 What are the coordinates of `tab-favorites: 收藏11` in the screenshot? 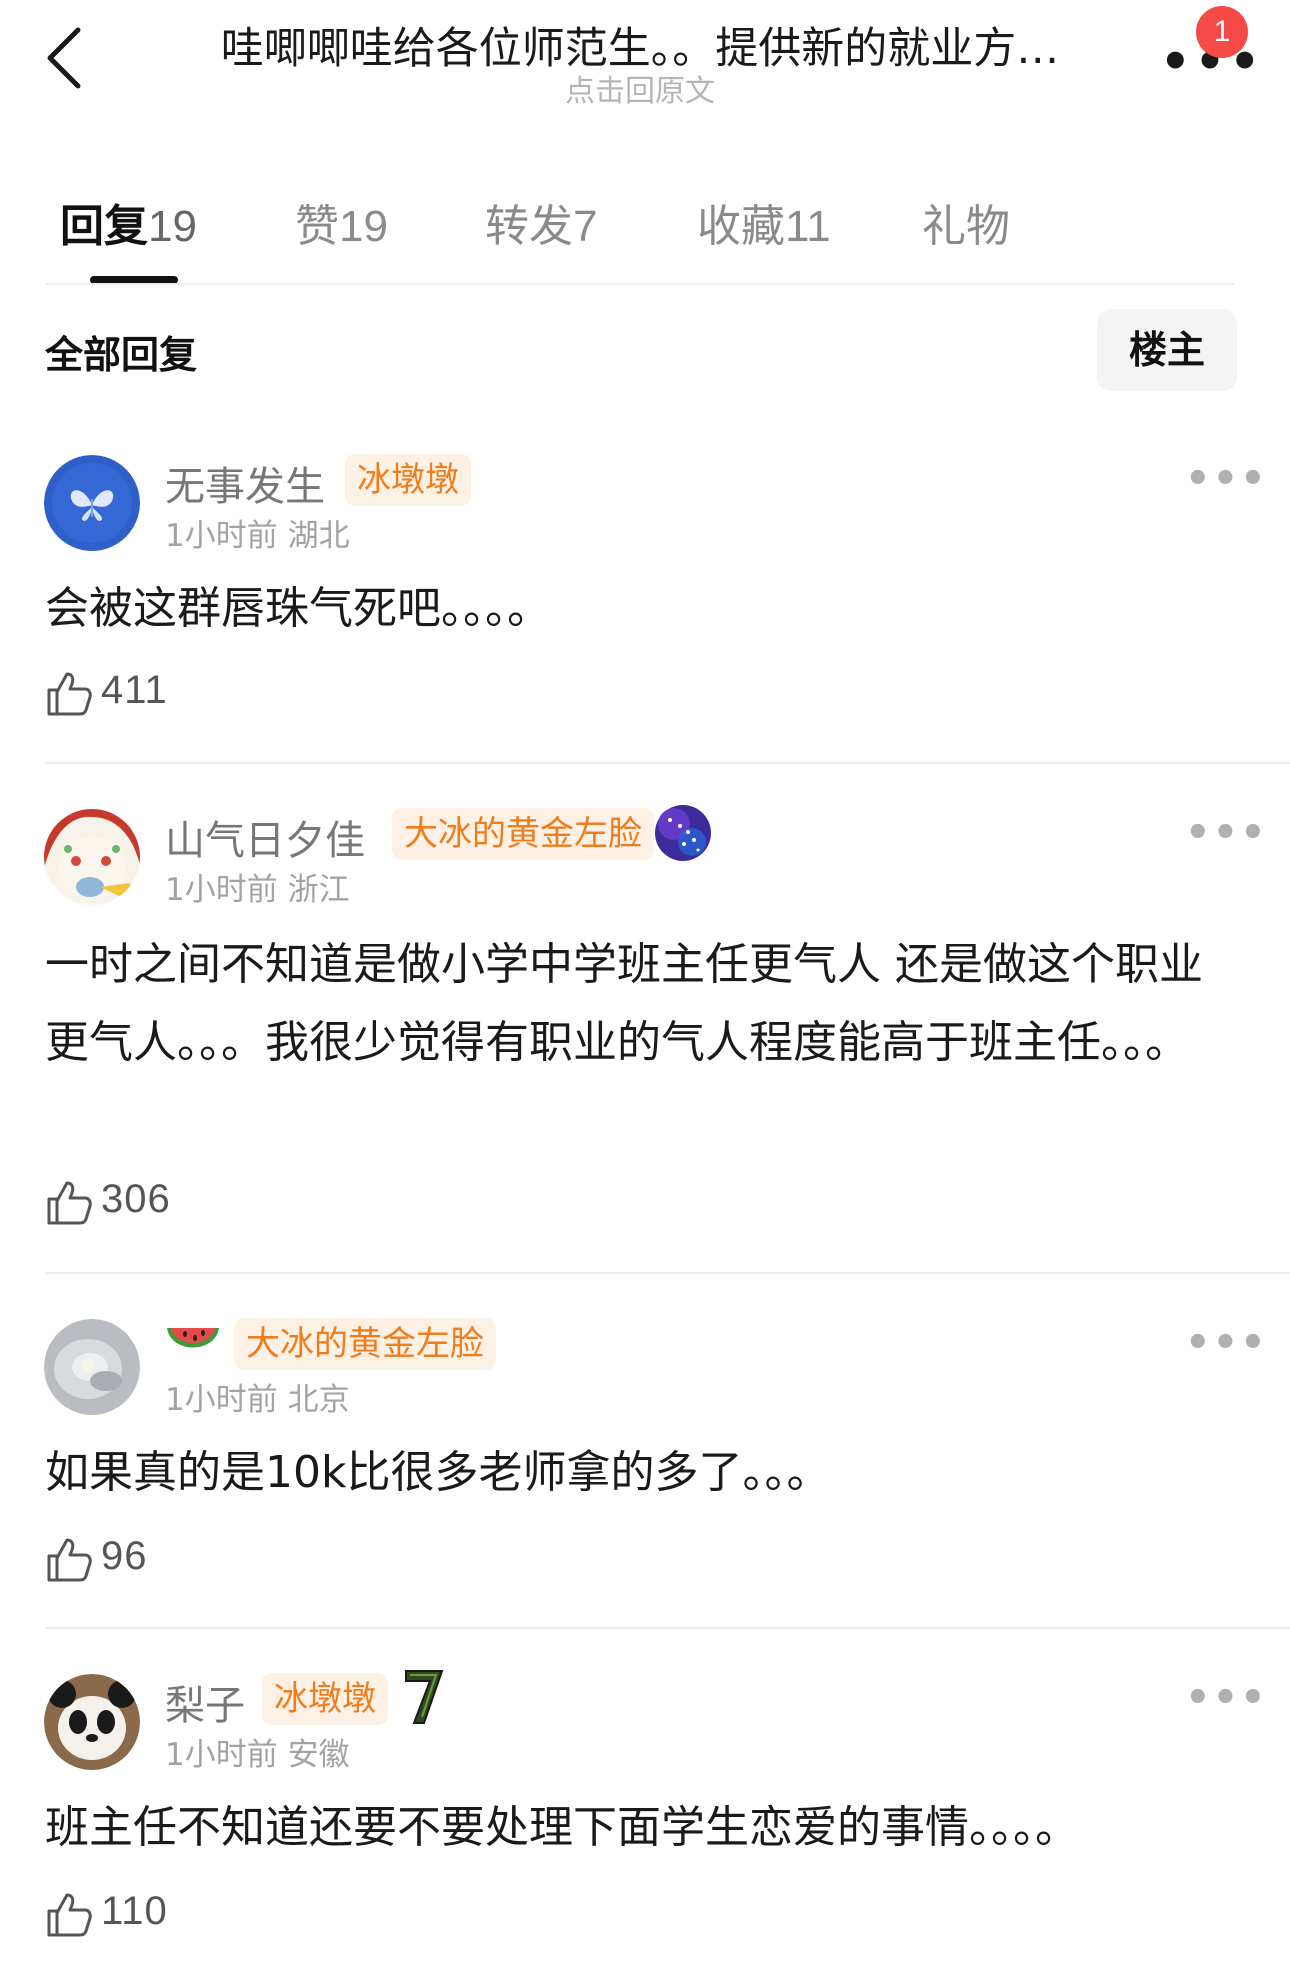 It's located at (764, 222).